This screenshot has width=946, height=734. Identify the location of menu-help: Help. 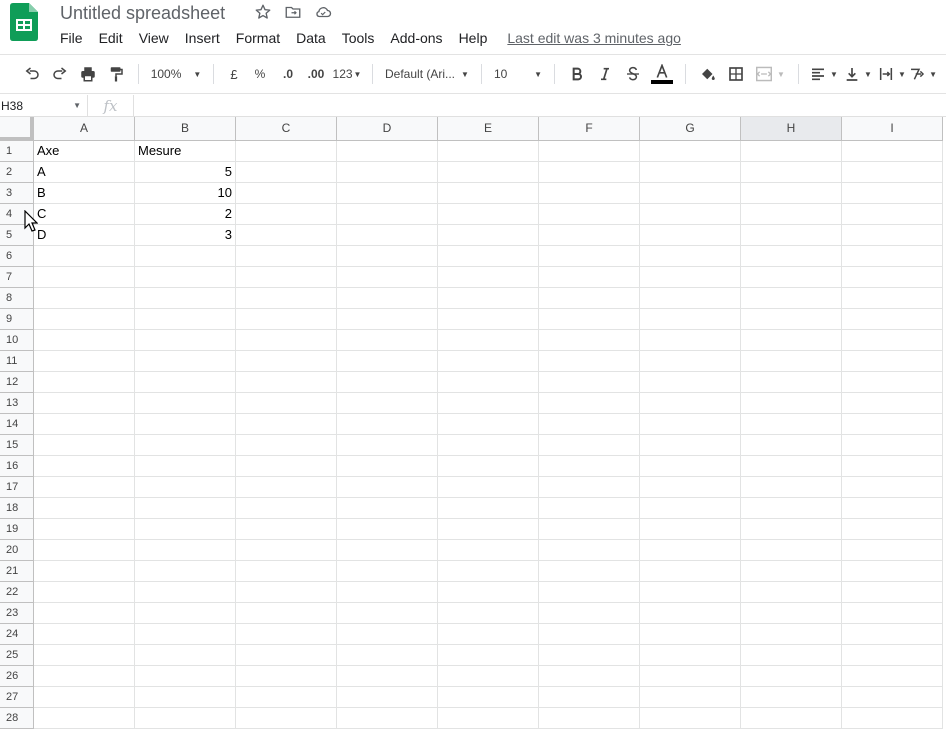
(473, 38).